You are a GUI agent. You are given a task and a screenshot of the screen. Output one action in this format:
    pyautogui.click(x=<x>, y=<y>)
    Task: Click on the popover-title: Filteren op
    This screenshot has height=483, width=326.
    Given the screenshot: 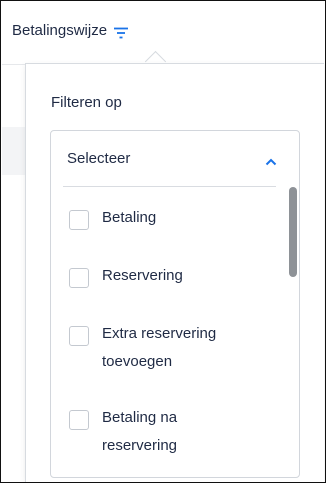 What is the action you would take?
    pyautogui.click(x=86, y=102)
    